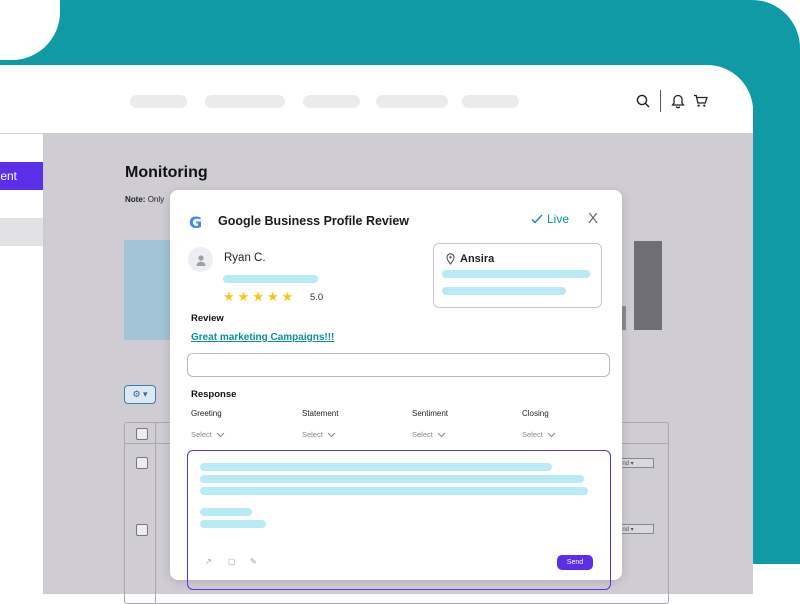 This screenshot has width=800, height=604. Describe the element at coordinates (22, 364) in the screenshot. I see `sidebar: ent` at that location.